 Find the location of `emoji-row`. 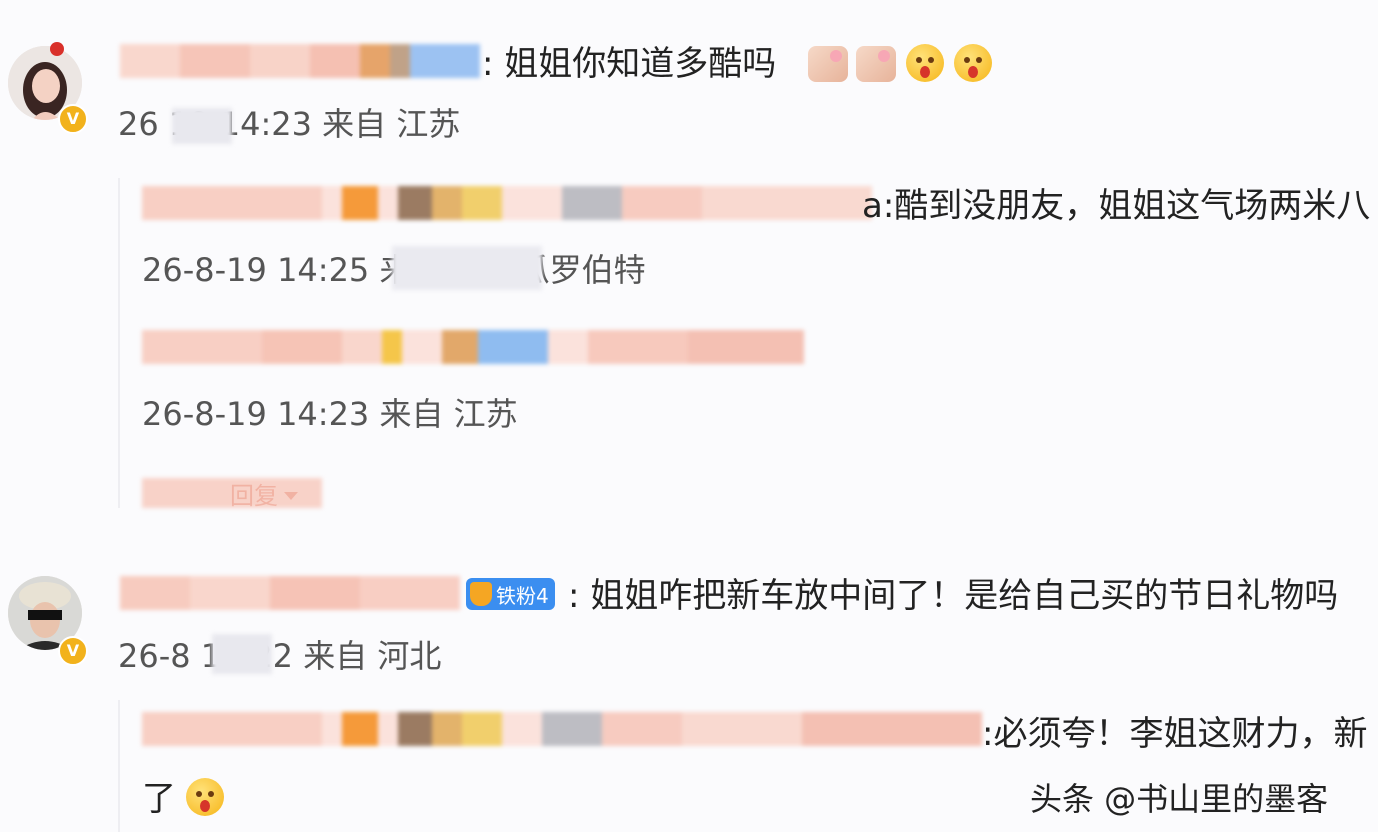

emoji-row is located at coordinates (896, 63).